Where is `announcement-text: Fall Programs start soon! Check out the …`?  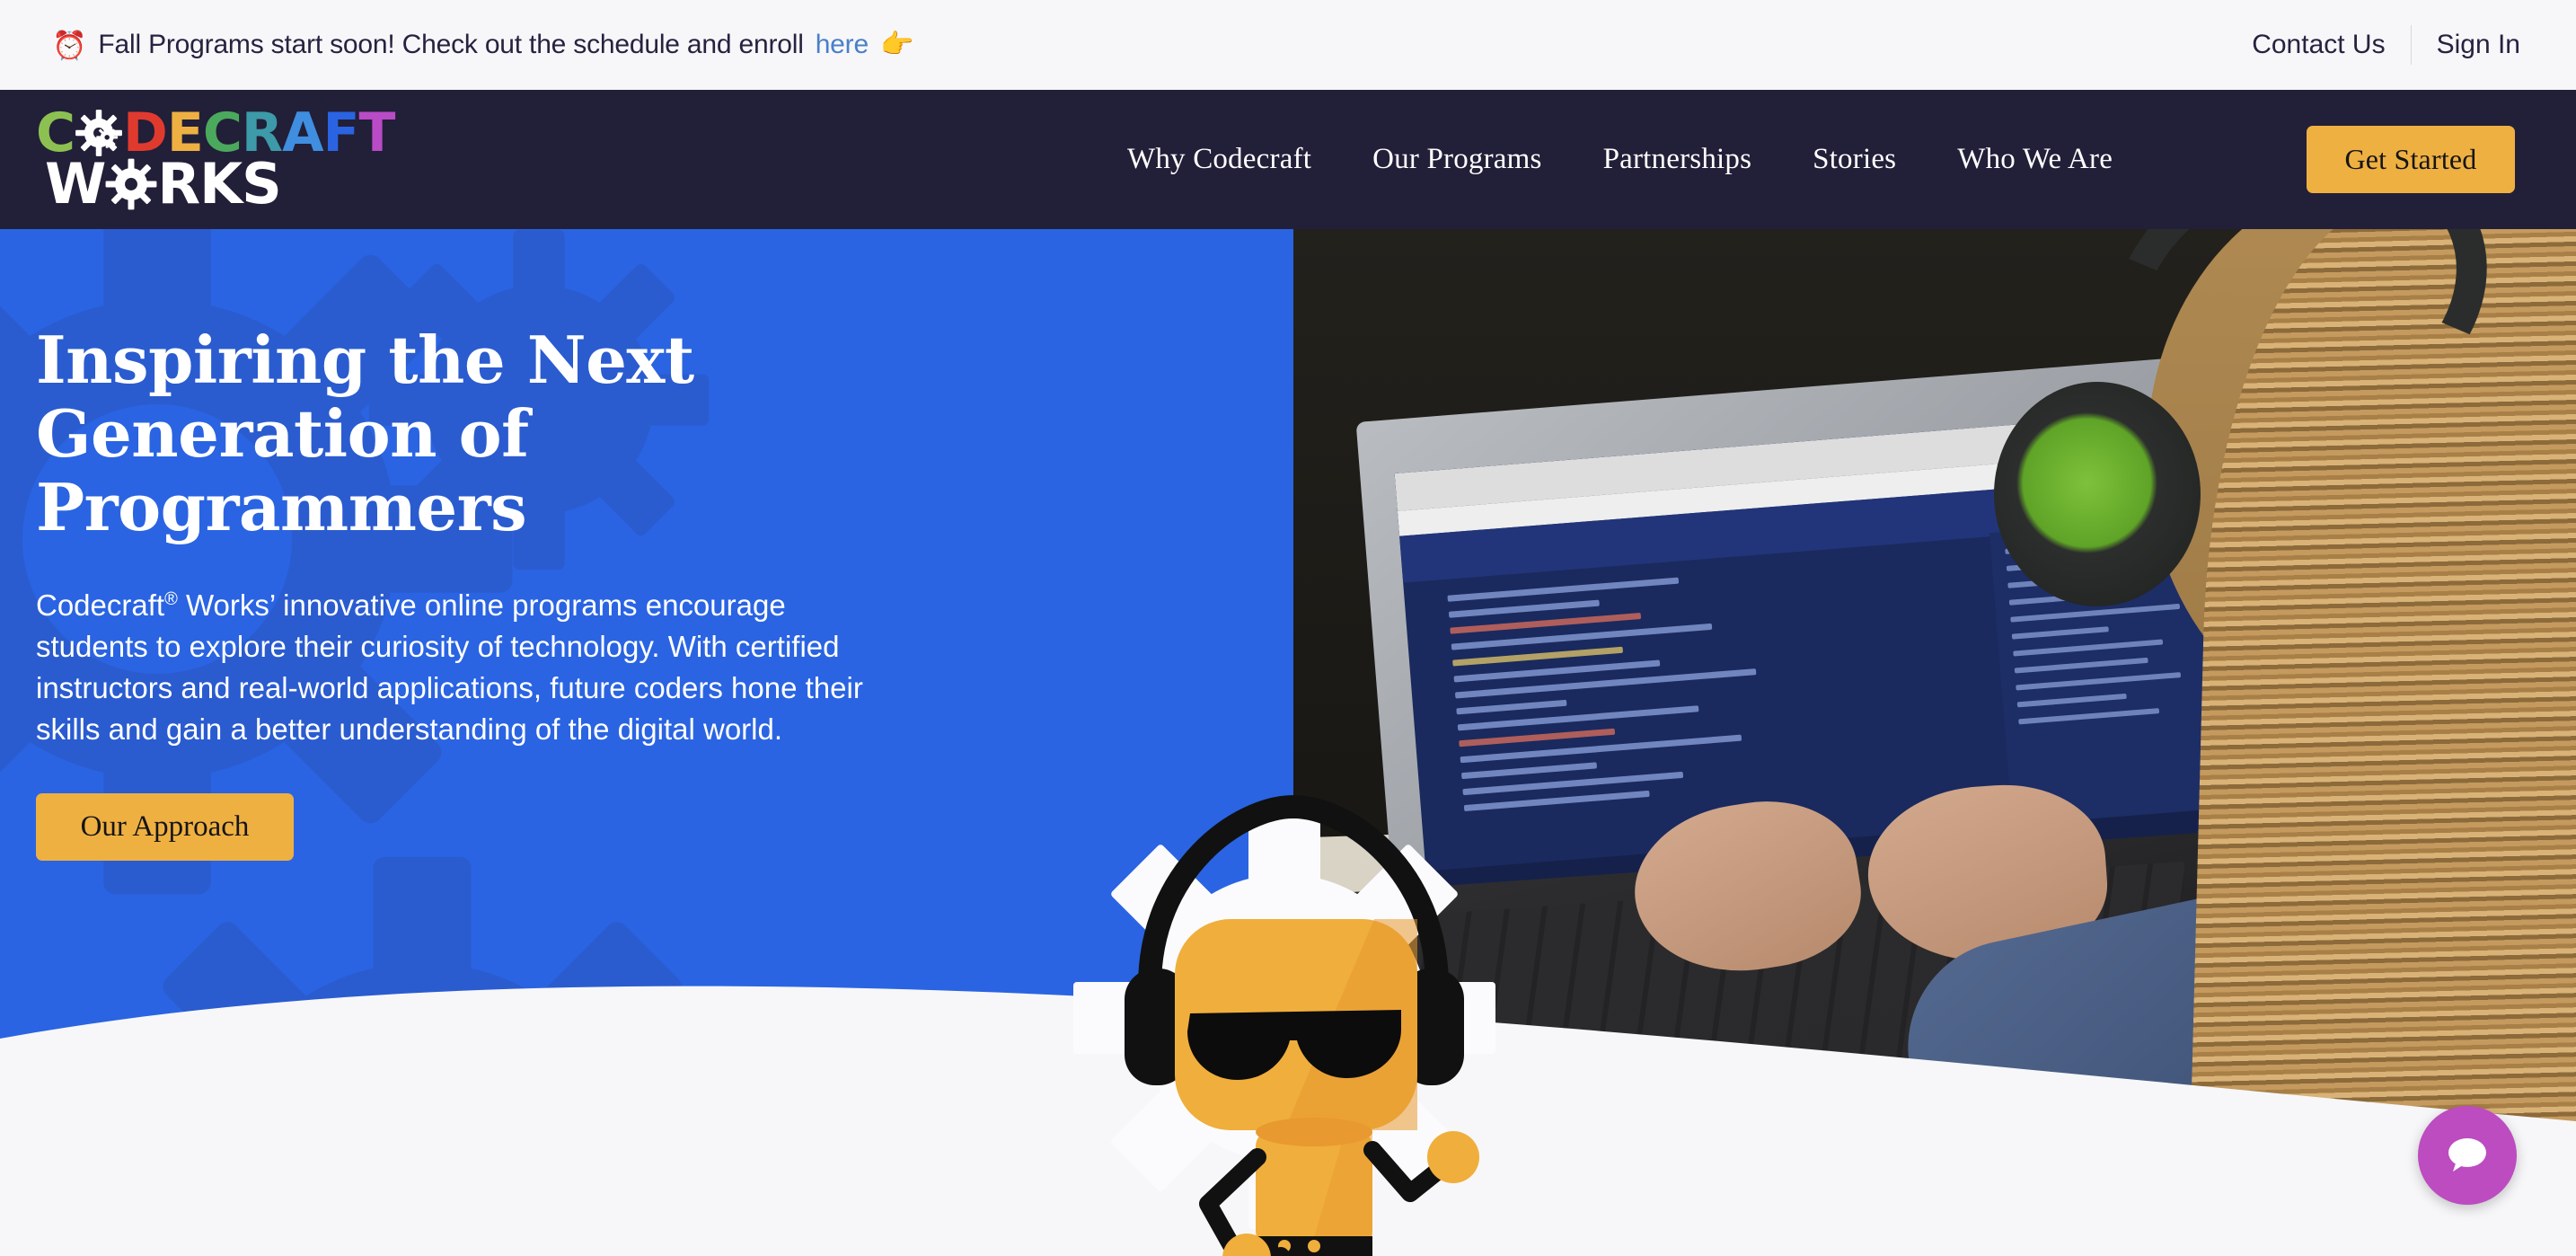
announcement-text: Fall Programs start soon! Check out the … is located at coordinates (451, 44).